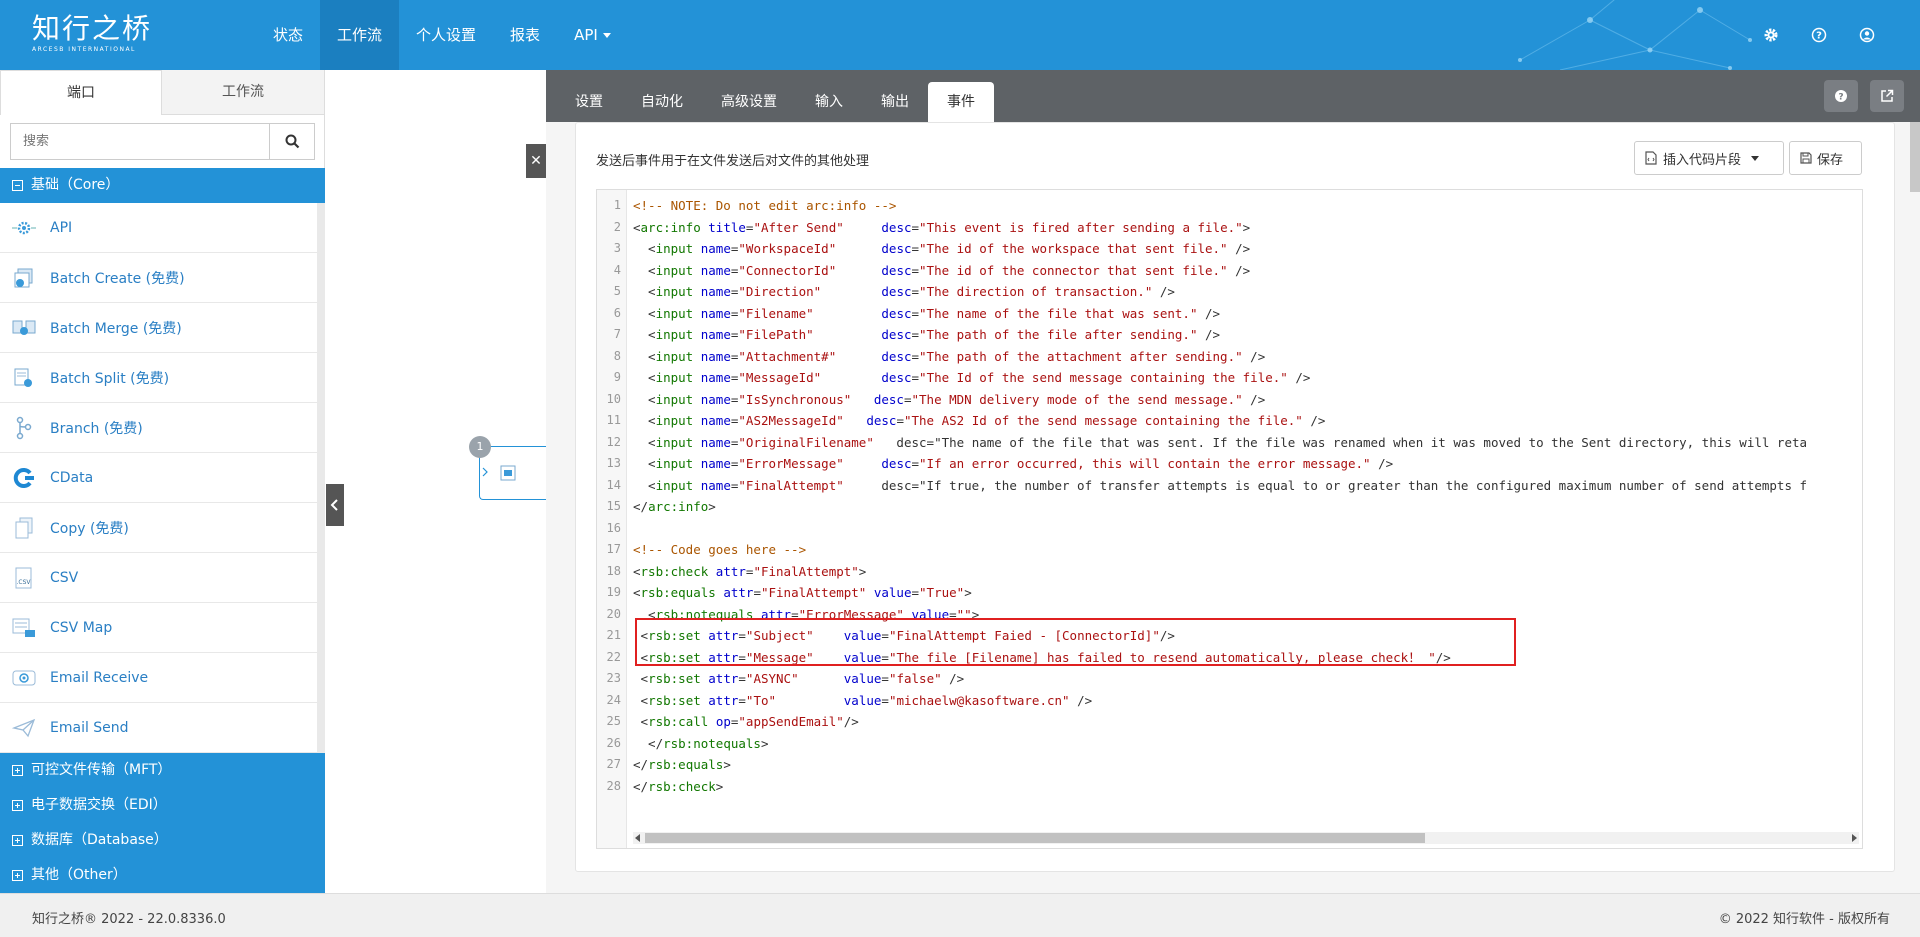  I want to click on help-icon: ?, so click(1819, 35).